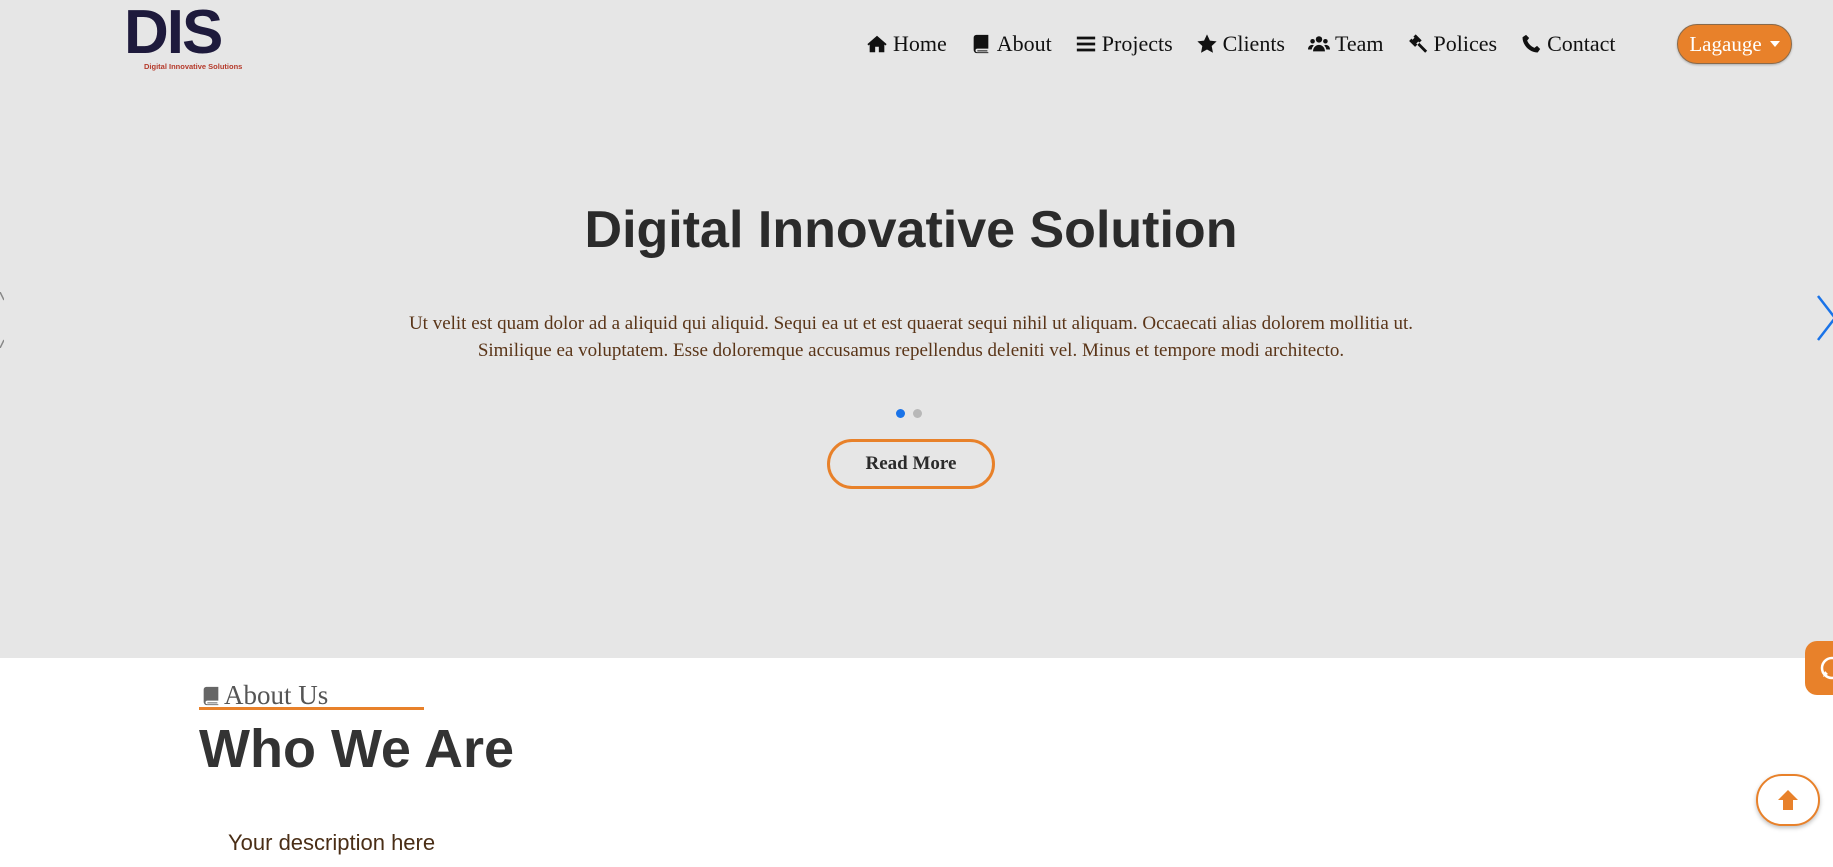 This screenshot has height=867, width=1833. I want to click on nav-item-label: Contact, so click(1581, 43).